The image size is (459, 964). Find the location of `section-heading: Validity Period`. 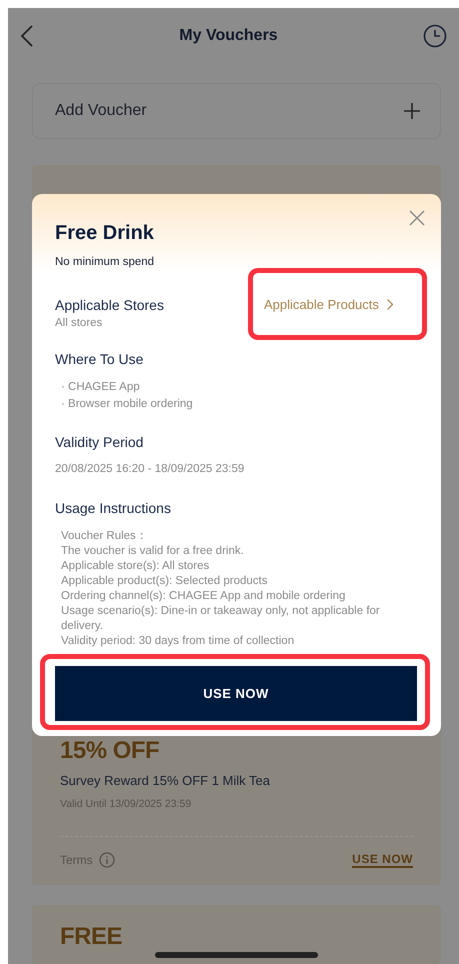

section-heading: Validity Period is located at coordinates (99, 442).